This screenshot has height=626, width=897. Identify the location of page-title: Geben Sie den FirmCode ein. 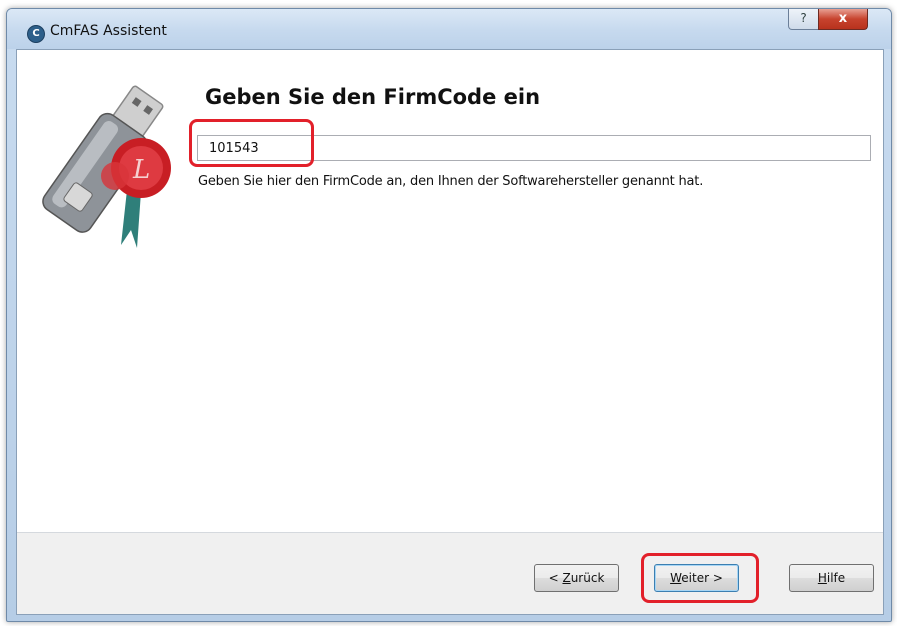
(373, 97).